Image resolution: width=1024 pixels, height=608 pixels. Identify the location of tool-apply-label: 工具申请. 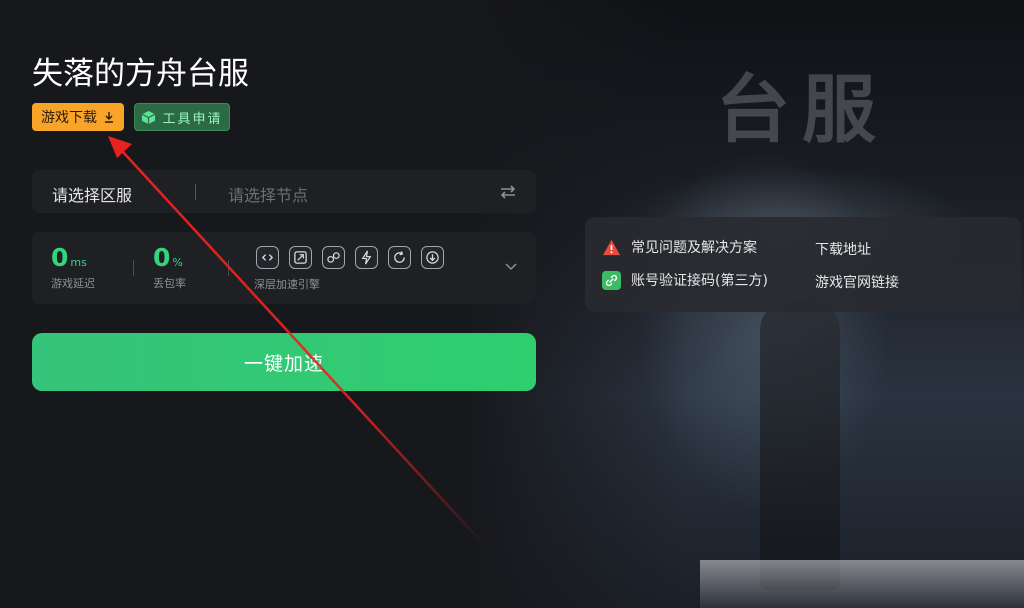
(192, 119).